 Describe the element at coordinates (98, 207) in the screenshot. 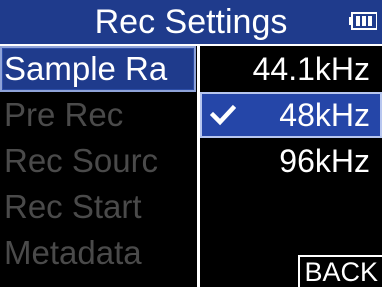

I see `menu-item-rec-start: Rec Start` at that location.